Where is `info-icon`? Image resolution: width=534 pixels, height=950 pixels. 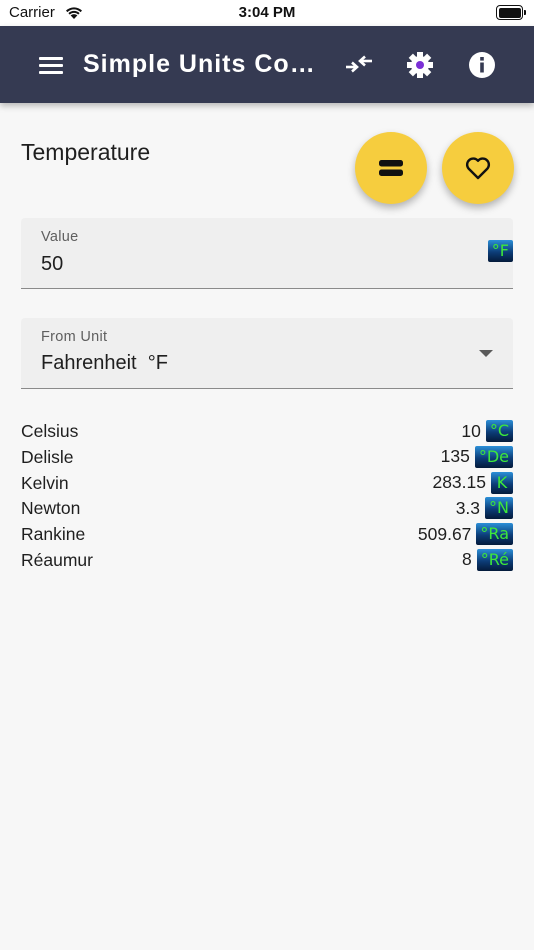 info-icon is located at coordinates (482, 65).